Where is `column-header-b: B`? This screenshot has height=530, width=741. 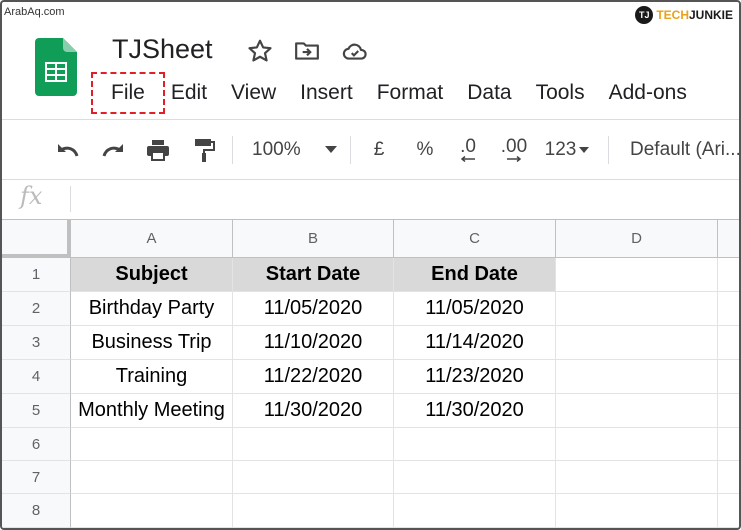
column-header-b: B is located at coordinates (313, 239).